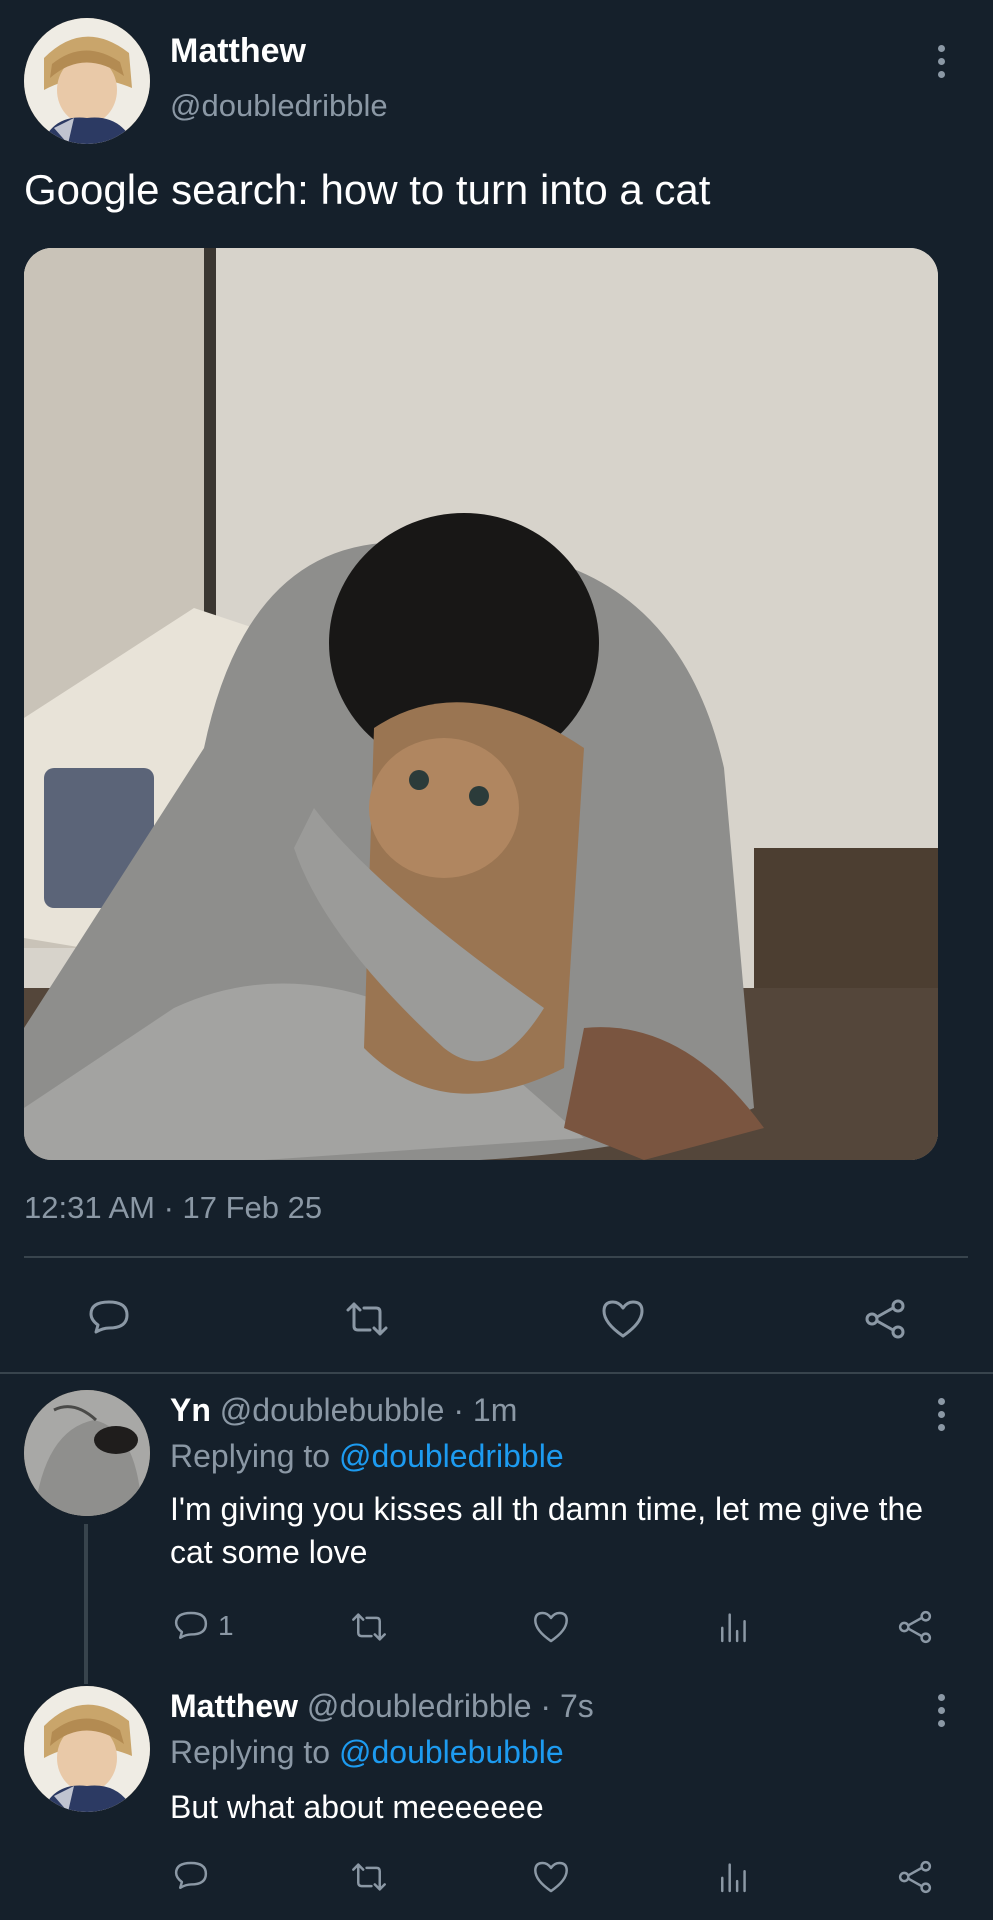 The width and height of the screenshot is (993, 1920). I want to click on more-options-icon, so click(941, 64).